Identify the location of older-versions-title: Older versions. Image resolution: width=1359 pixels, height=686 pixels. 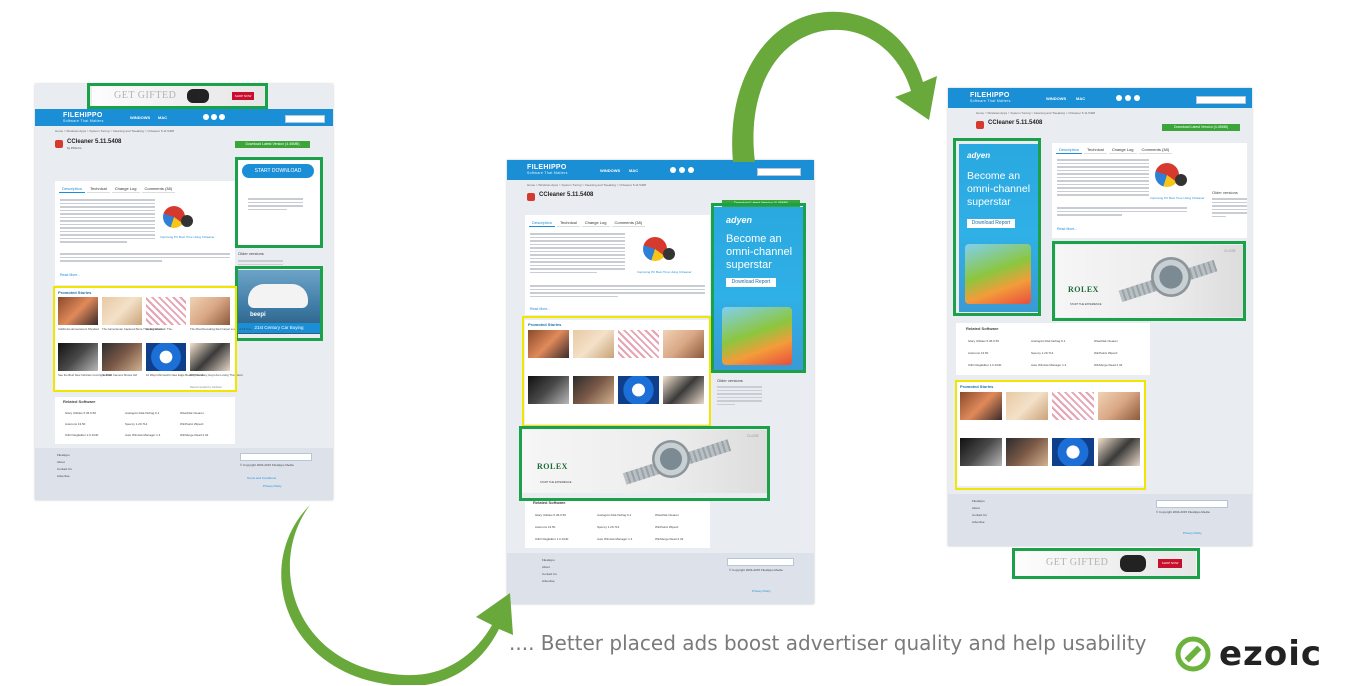
(251, 253).